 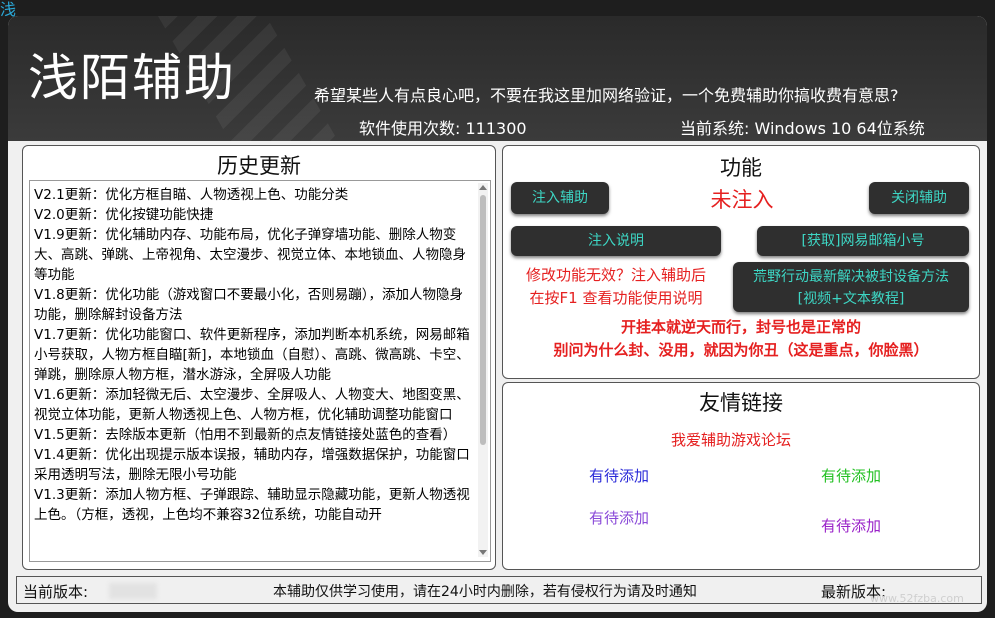 I want to click on current-version-label: 当前版本:, so click(x=56, y=592).